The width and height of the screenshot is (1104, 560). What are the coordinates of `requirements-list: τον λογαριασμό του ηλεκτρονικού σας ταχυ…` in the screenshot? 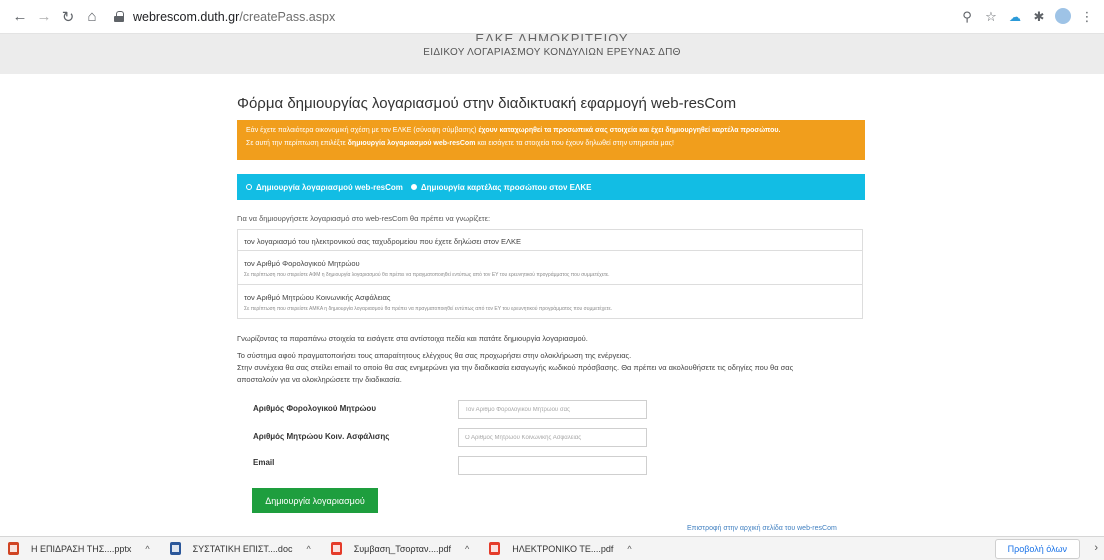 It's located at (550, 274).